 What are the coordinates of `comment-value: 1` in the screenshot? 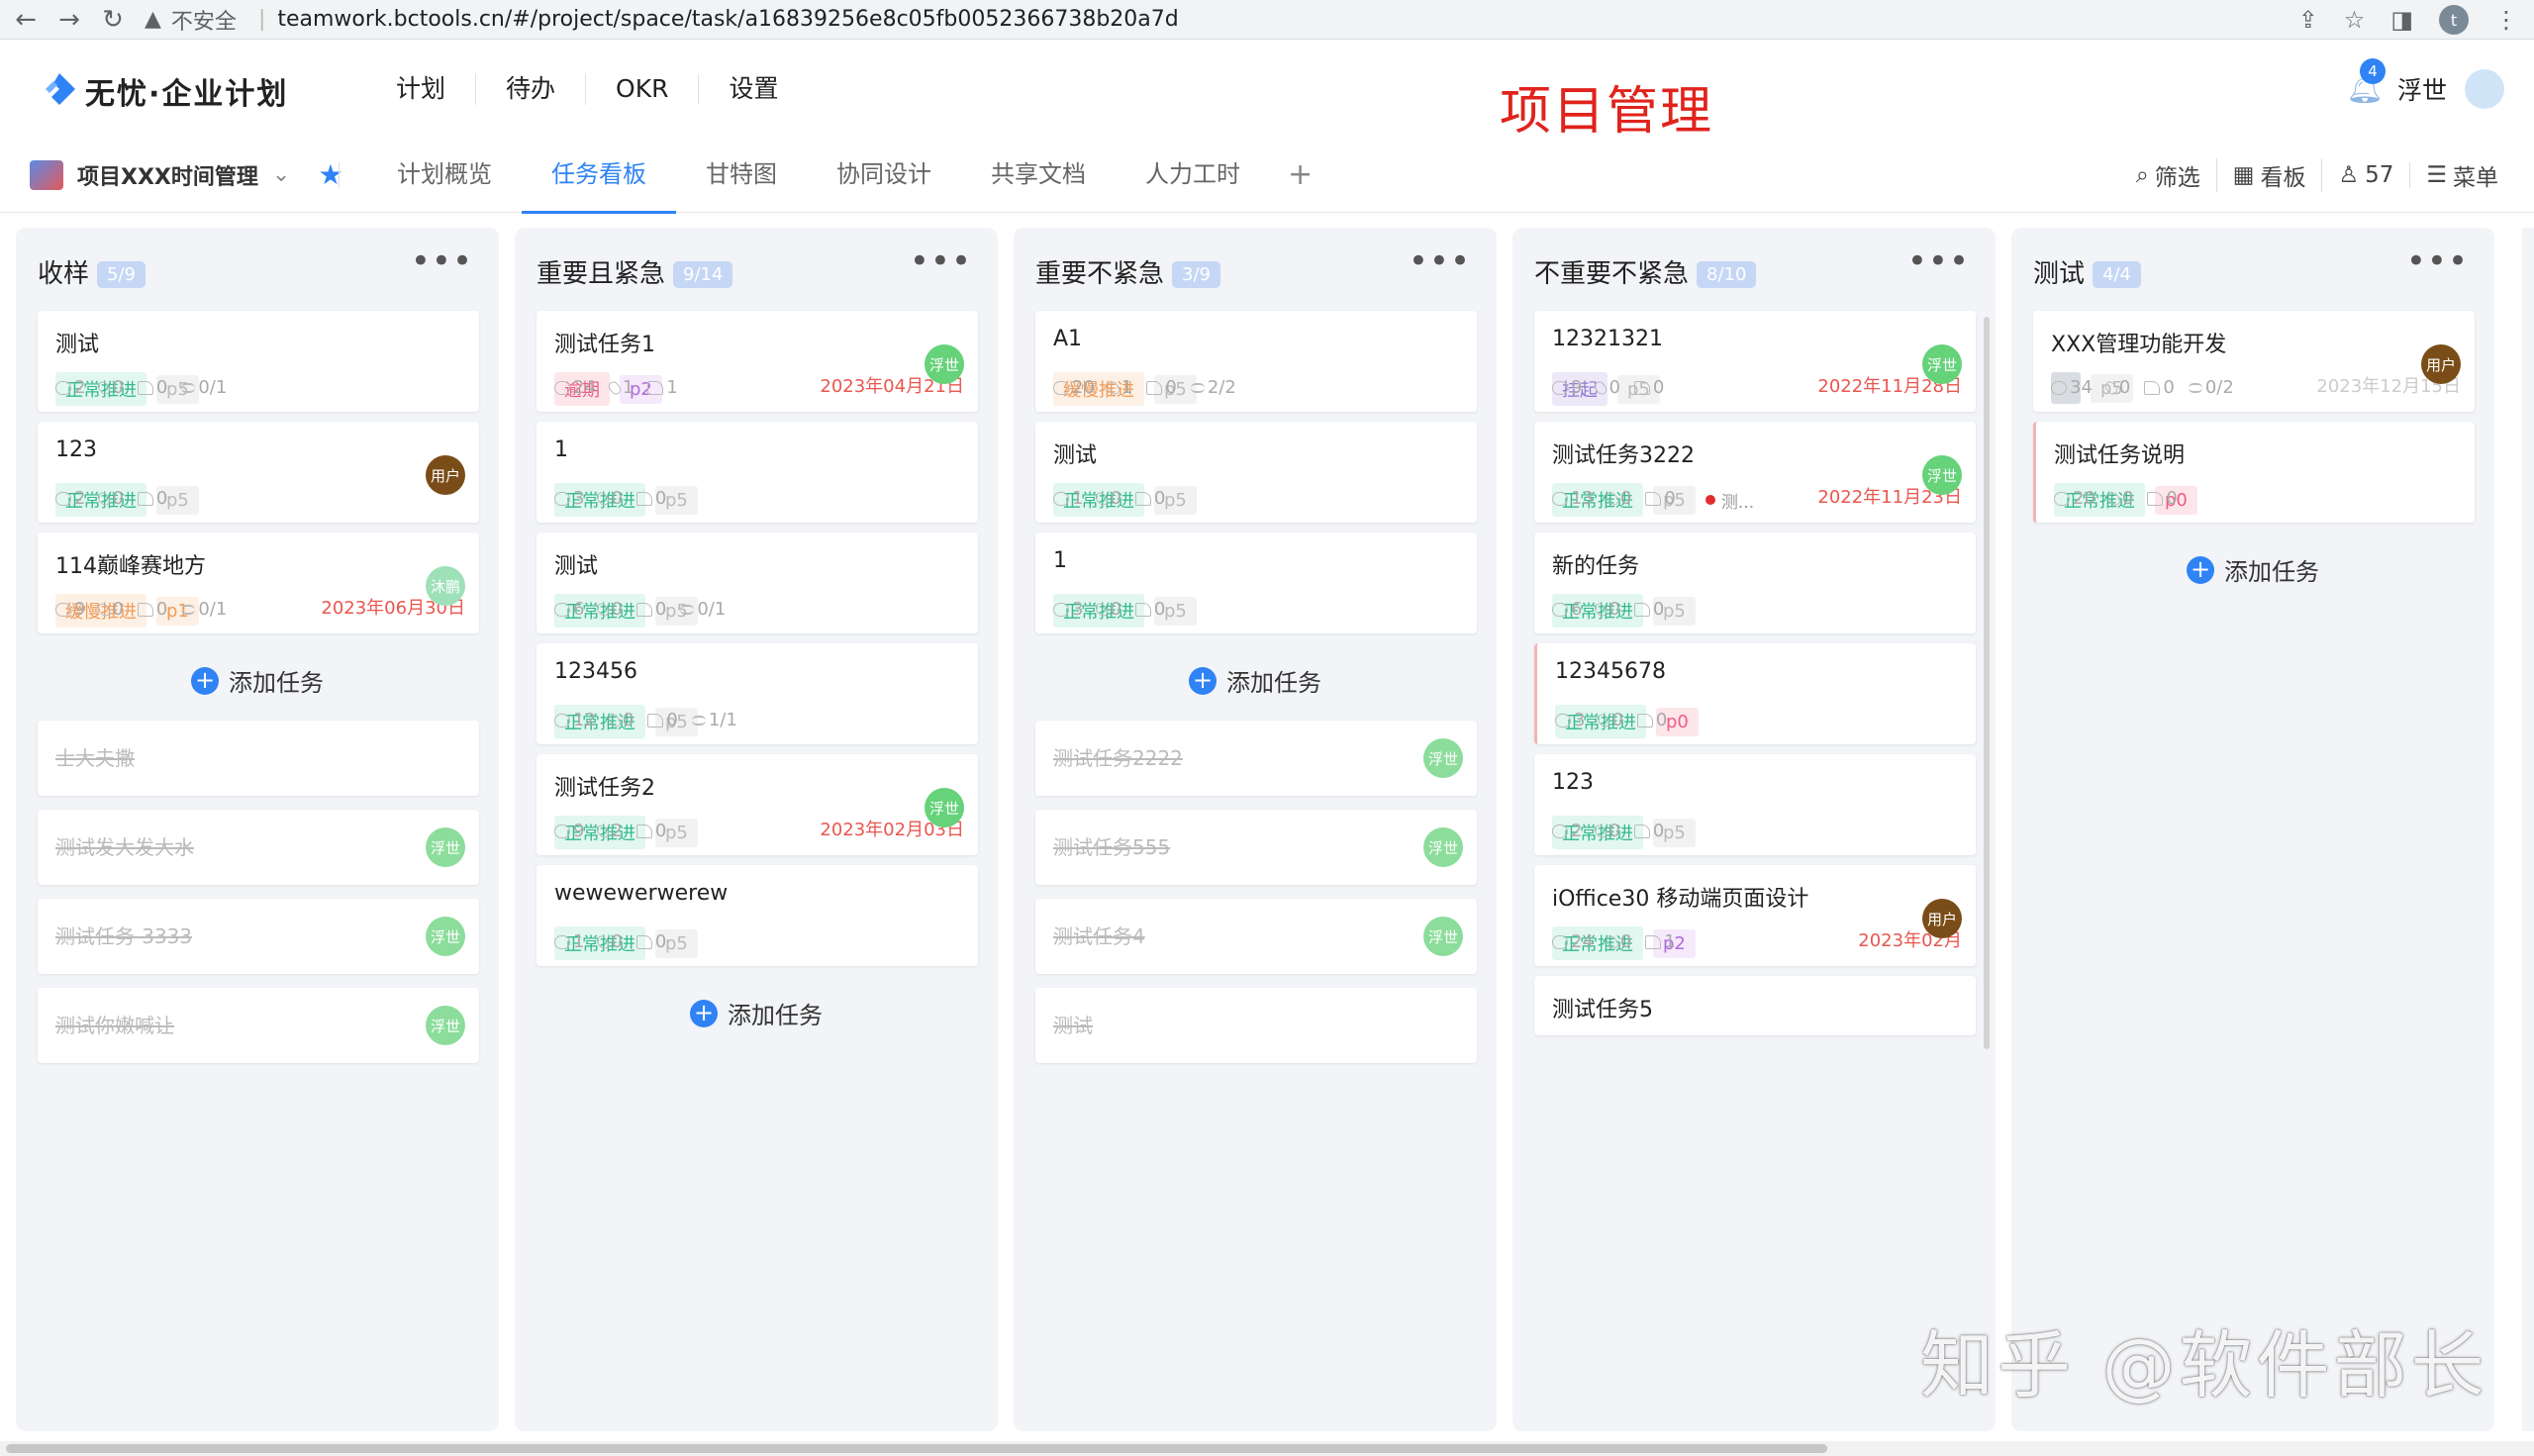 It's located at (1078, 498).